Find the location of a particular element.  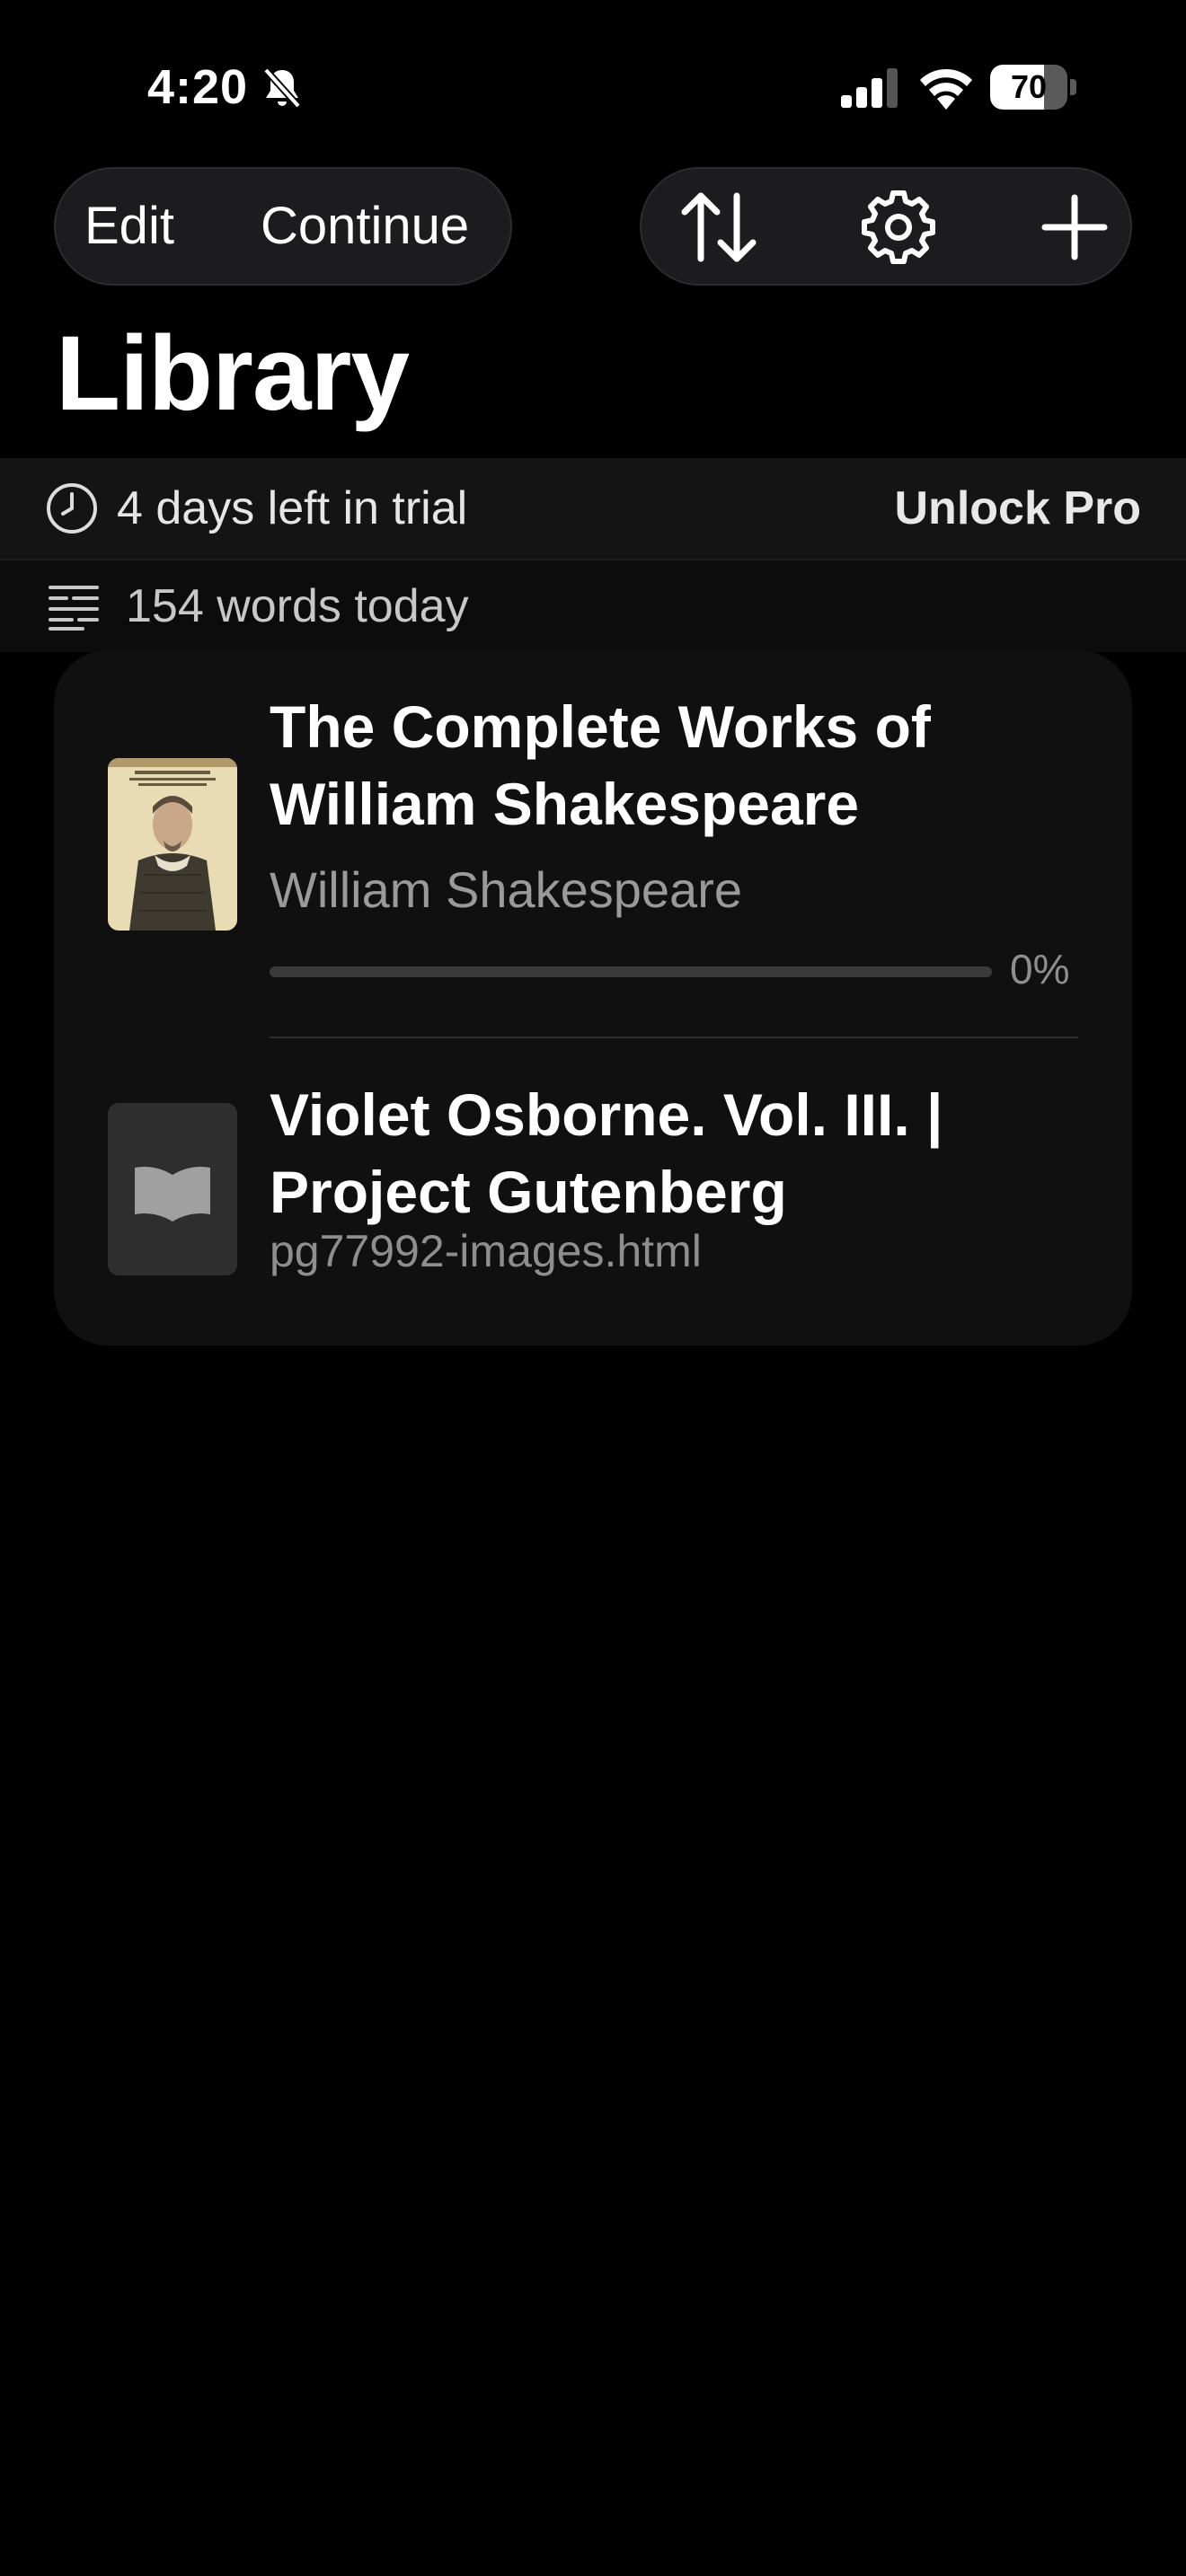

cellular-signal-icon is located at coordinates (869, 88).